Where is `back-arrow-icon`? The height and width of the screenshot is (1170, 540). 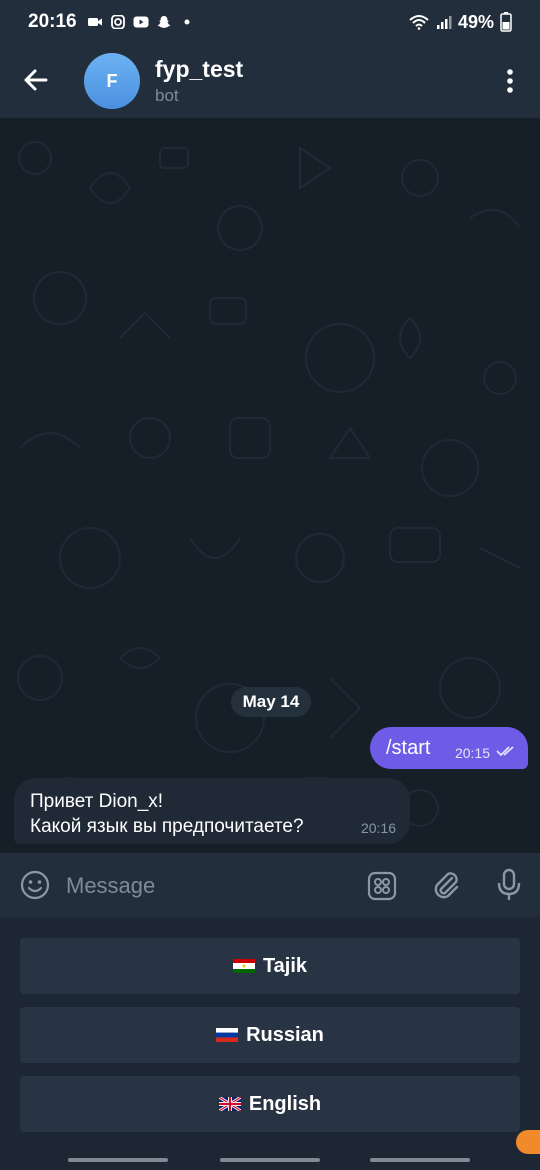
back-arrow-icon is located at coordinates (36, 80).